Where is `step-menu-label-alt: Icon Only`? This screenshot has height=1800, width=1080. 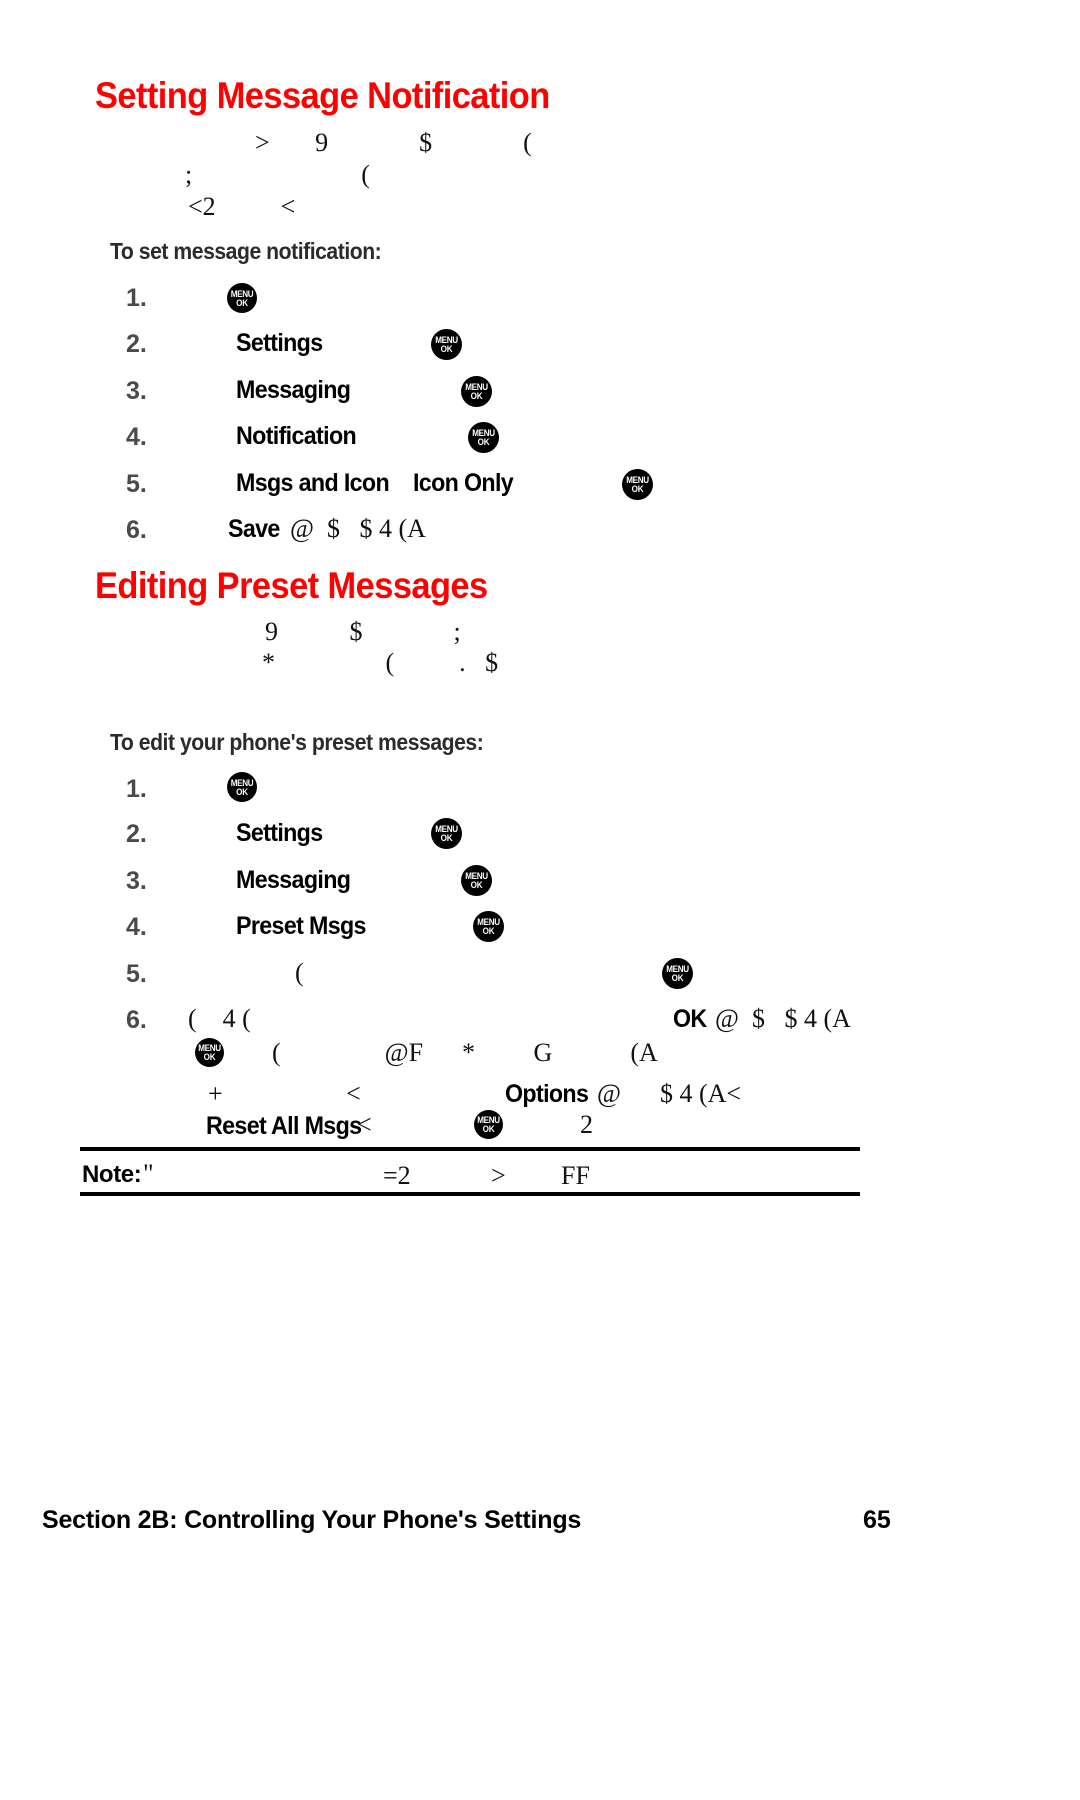
step-menu-label-alt: Icon Only is located at coordinates (463, 483).